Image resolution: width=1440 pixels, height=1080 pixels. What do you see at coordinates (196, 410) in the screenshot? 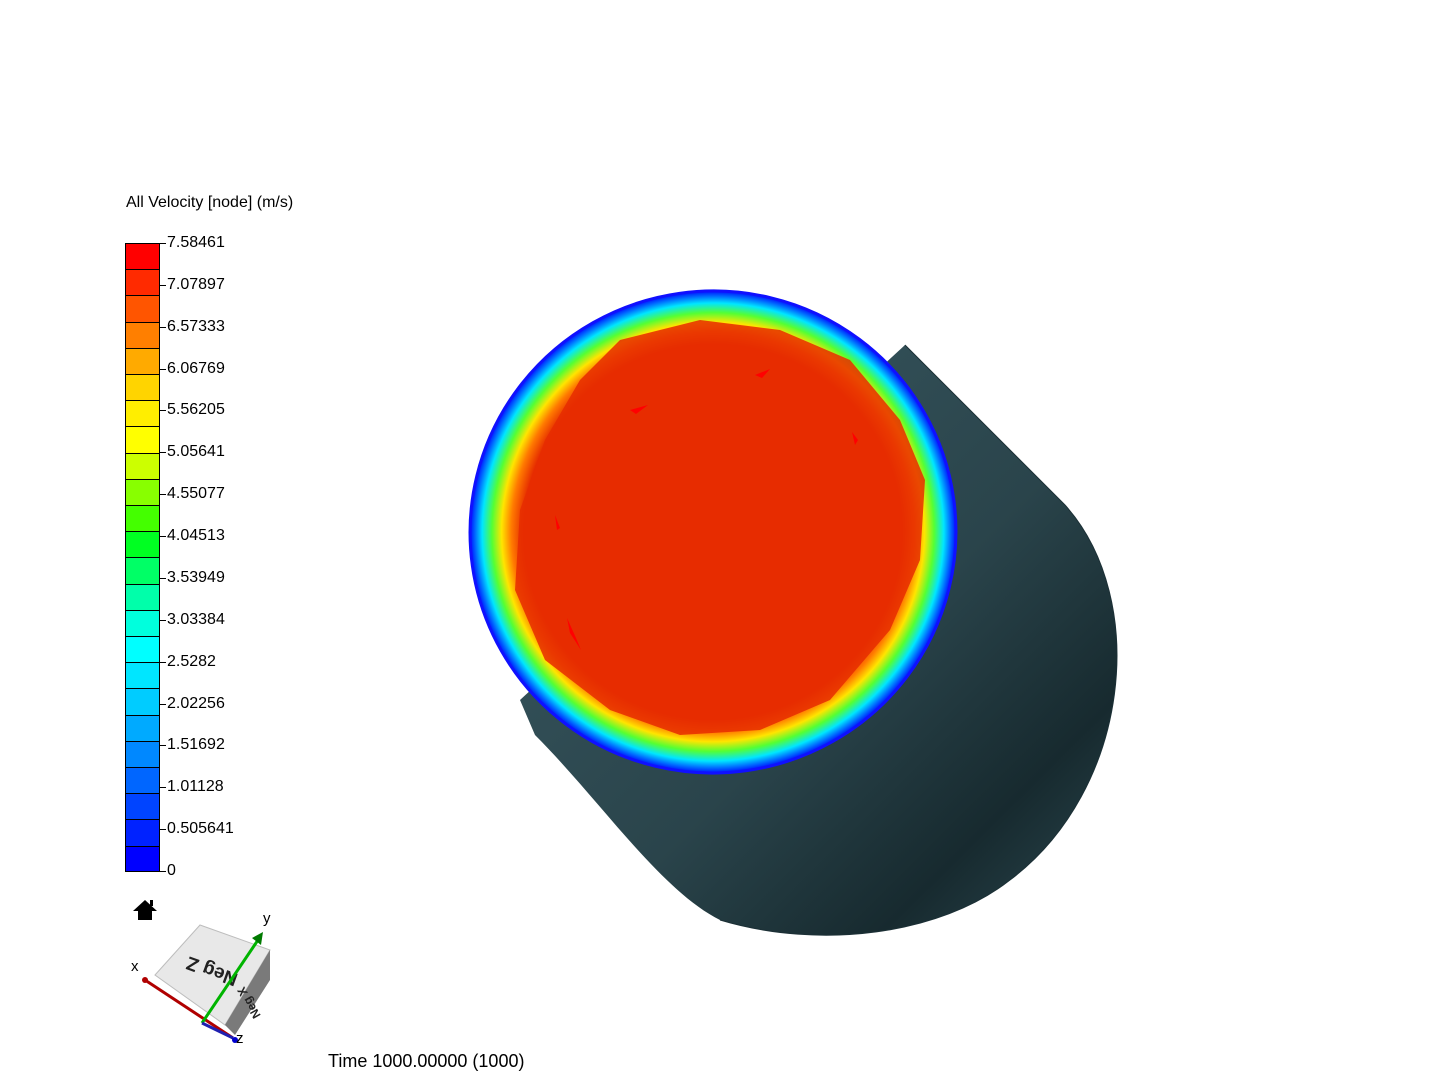
I see `legend-label: 5.56205` at bounding box center [196, 410].